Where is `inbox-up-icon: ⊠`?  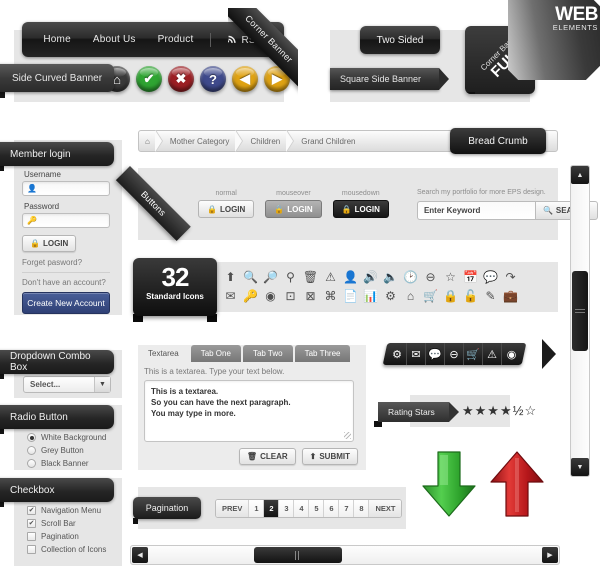 inbox-up-icon: ⊠ is located at coordinates (310, 295).